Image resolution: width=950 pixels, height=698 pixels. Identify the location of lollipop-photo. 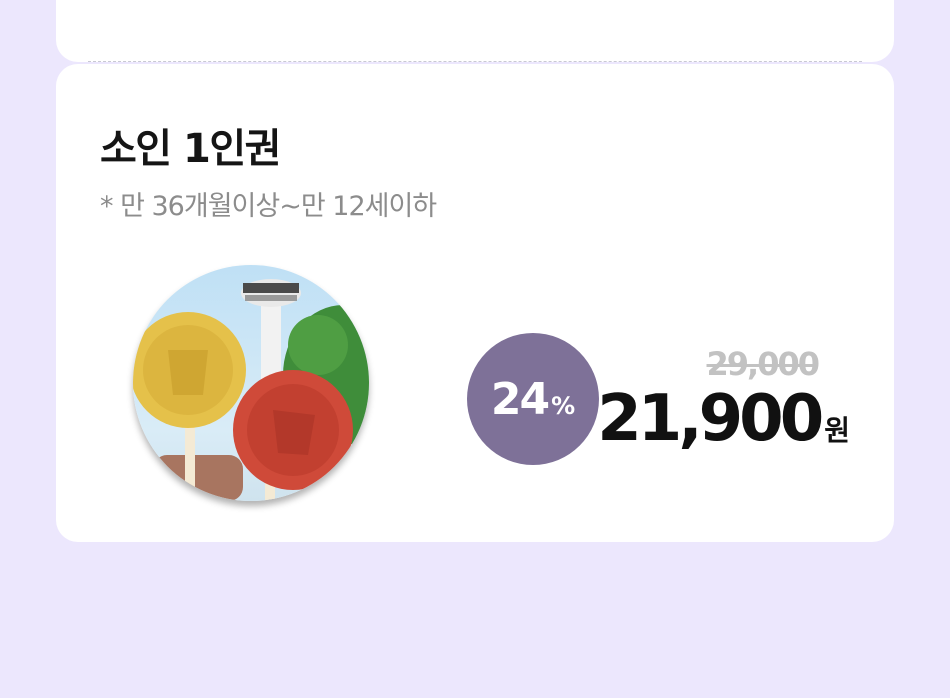
(251, 383).